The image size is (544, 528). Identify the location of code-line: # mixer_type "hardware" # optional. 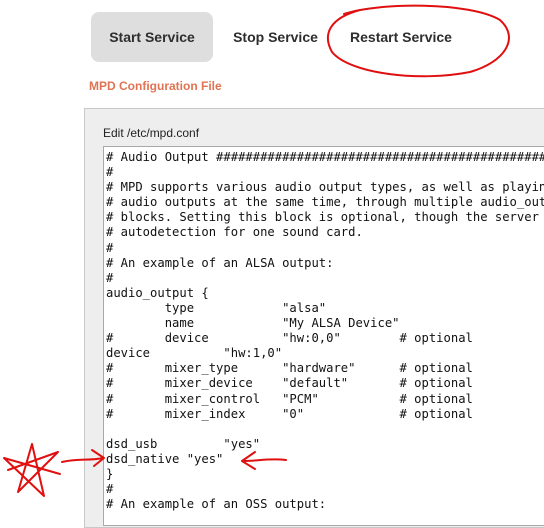
(289, 368).